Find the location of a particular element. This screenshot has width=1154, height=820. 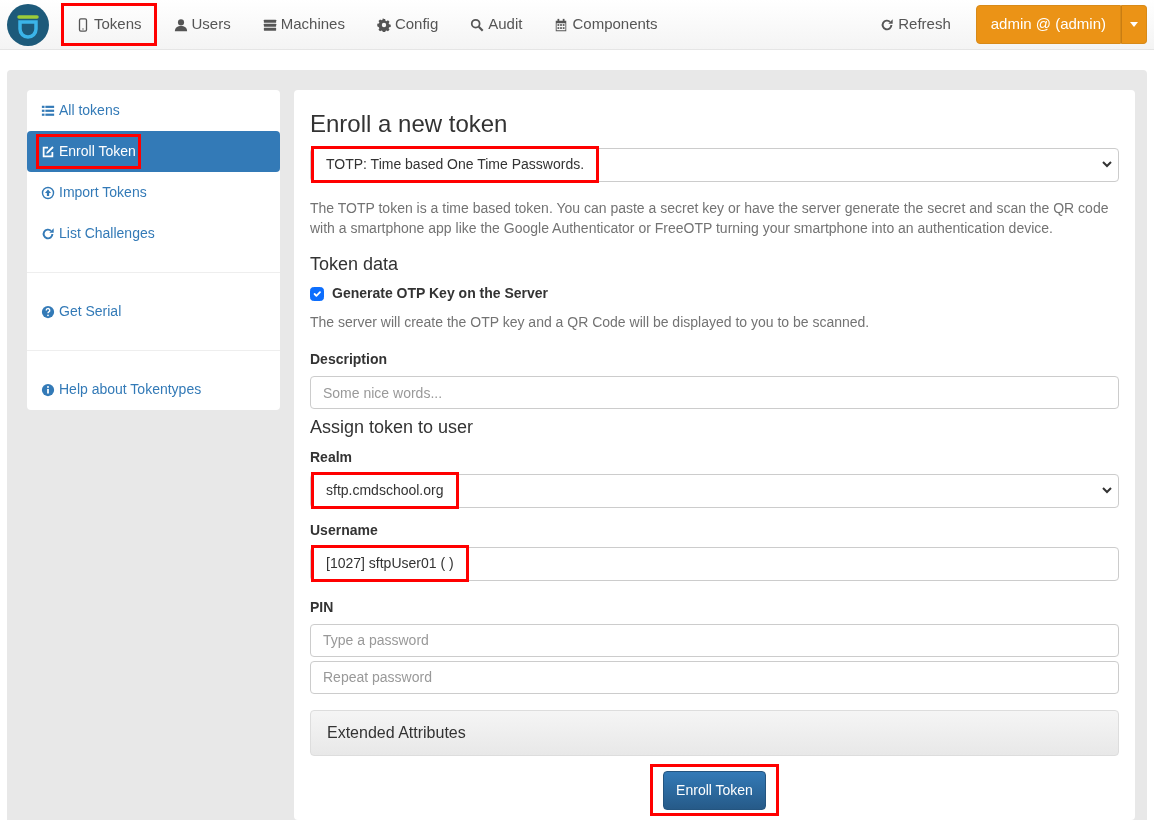

nav-link: Tokens is located at coordinates (109, 24).